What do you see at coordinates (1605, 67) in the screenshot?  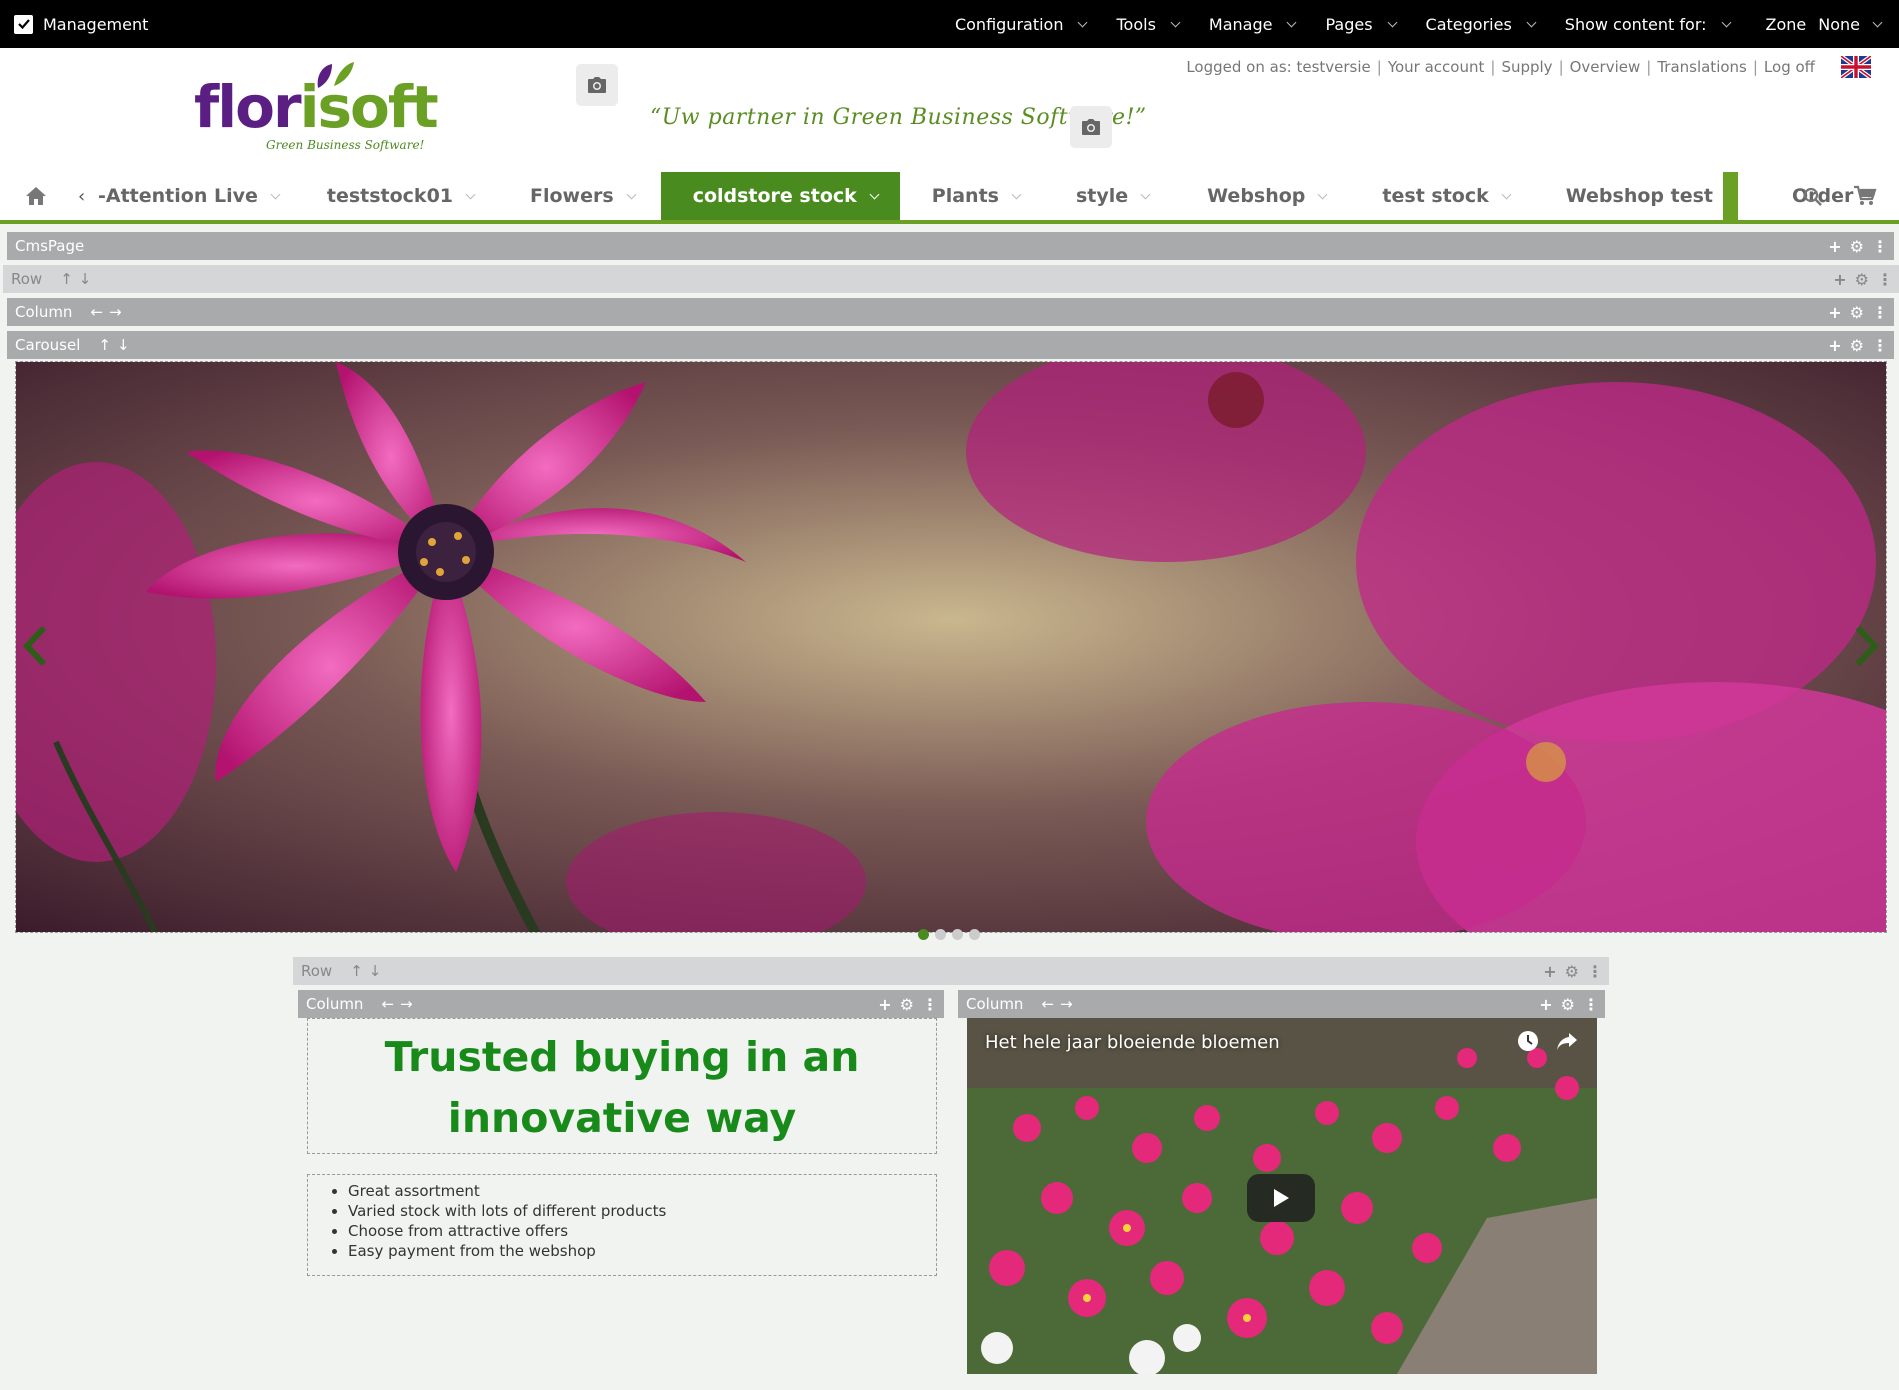 I see `link-overview: Overview` at bounding box center [1605, 67].